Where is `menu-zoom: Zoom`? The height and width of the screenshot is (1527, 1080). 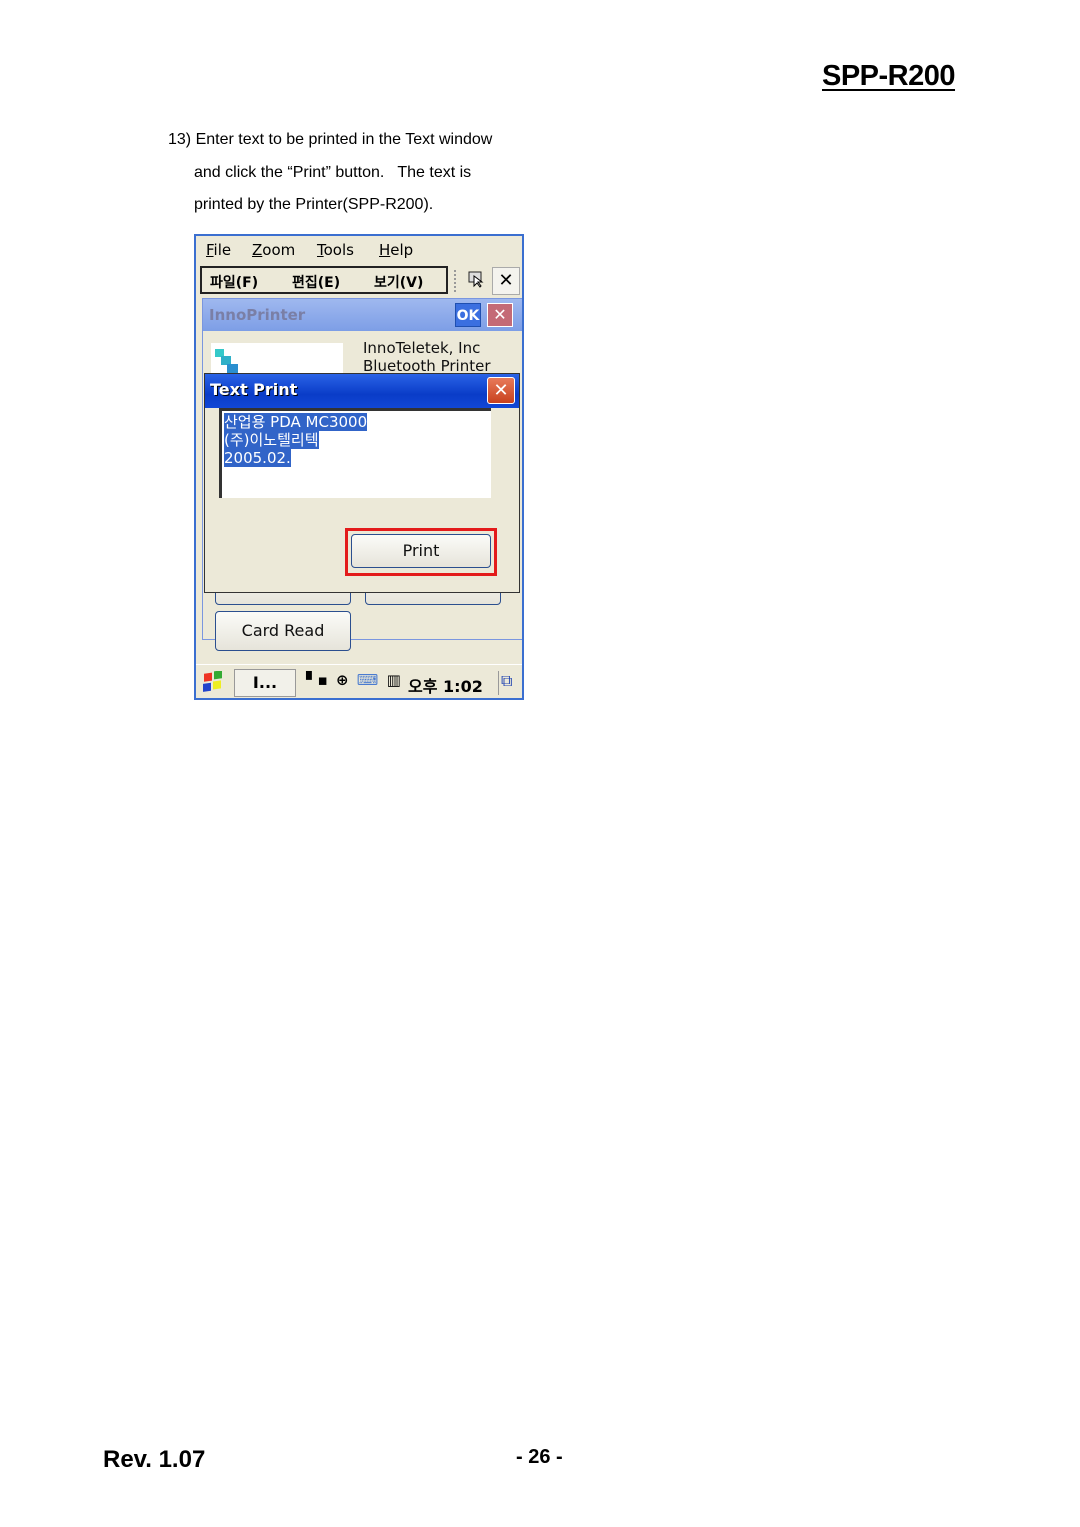
menu-zoom: Zoom is located at coordinates (273, 250).